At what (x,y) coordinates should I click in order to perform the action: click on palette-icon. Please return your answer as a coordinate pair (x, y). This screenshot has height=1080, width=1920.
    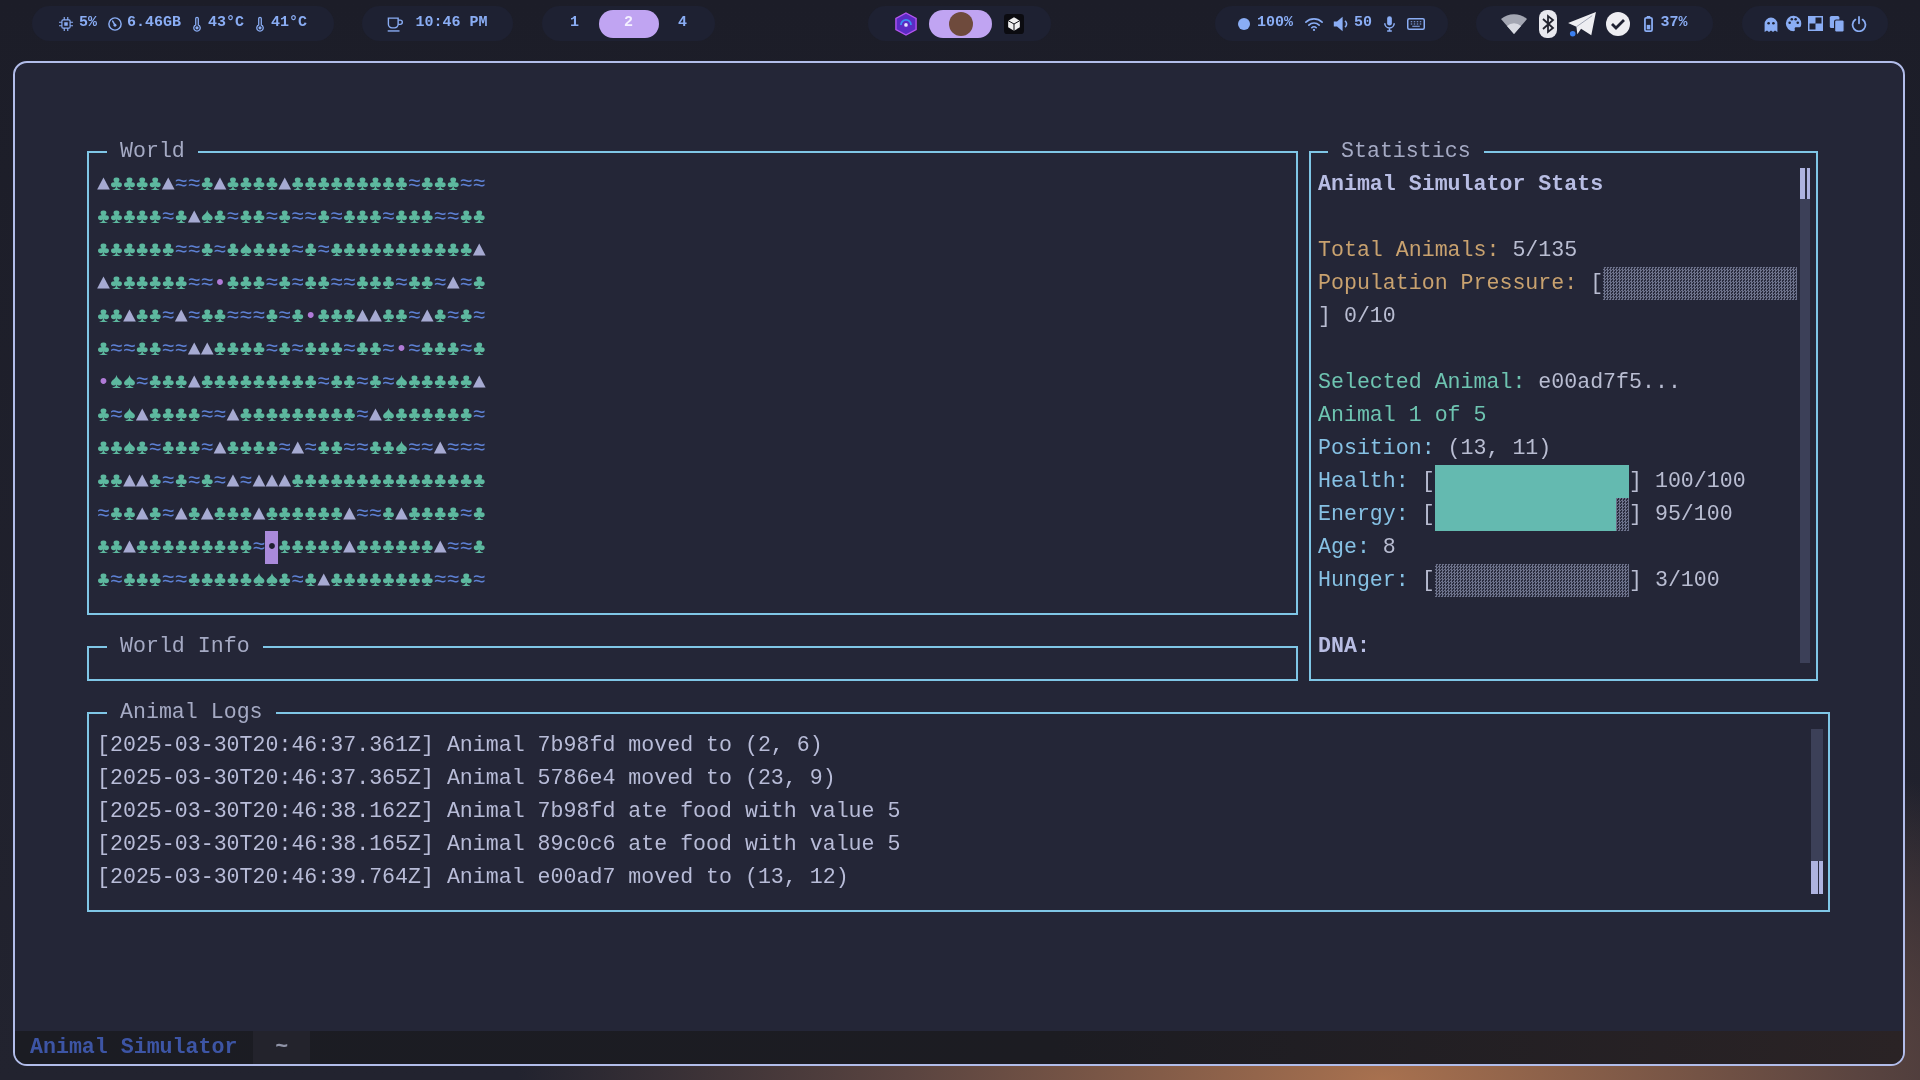
    Looking at the image, I should click on (1793, 23).